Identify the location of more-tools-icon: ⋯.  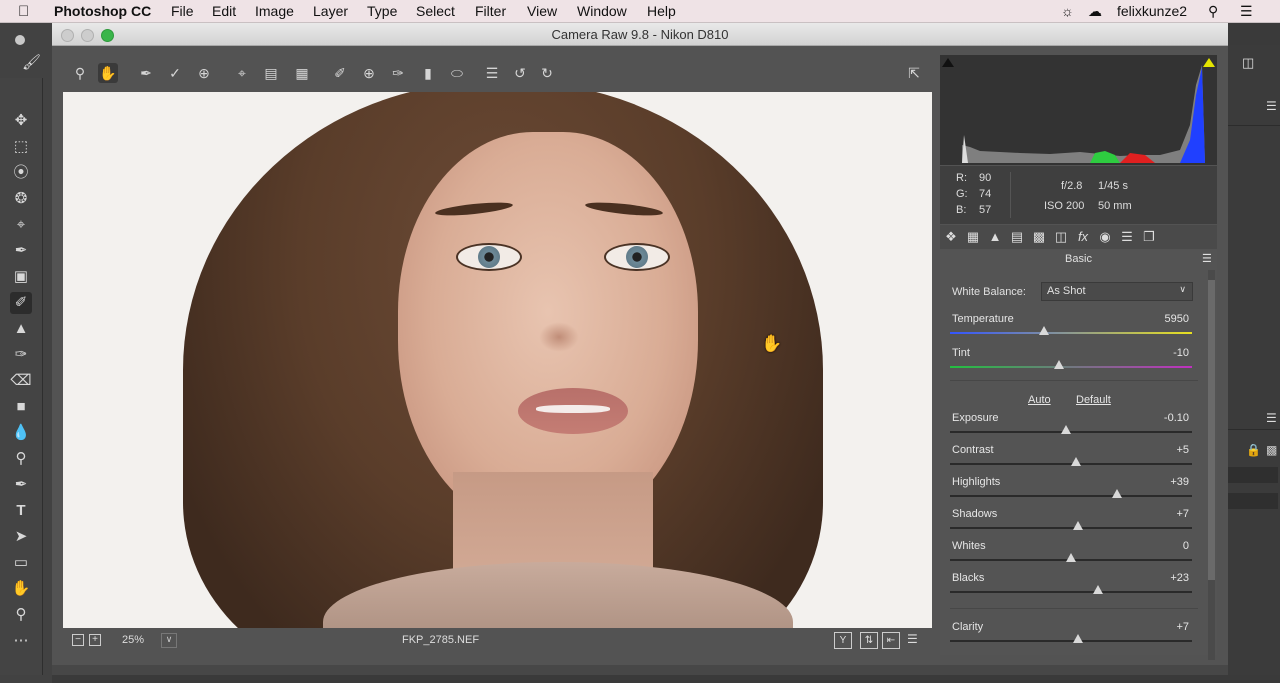
(21, 641).